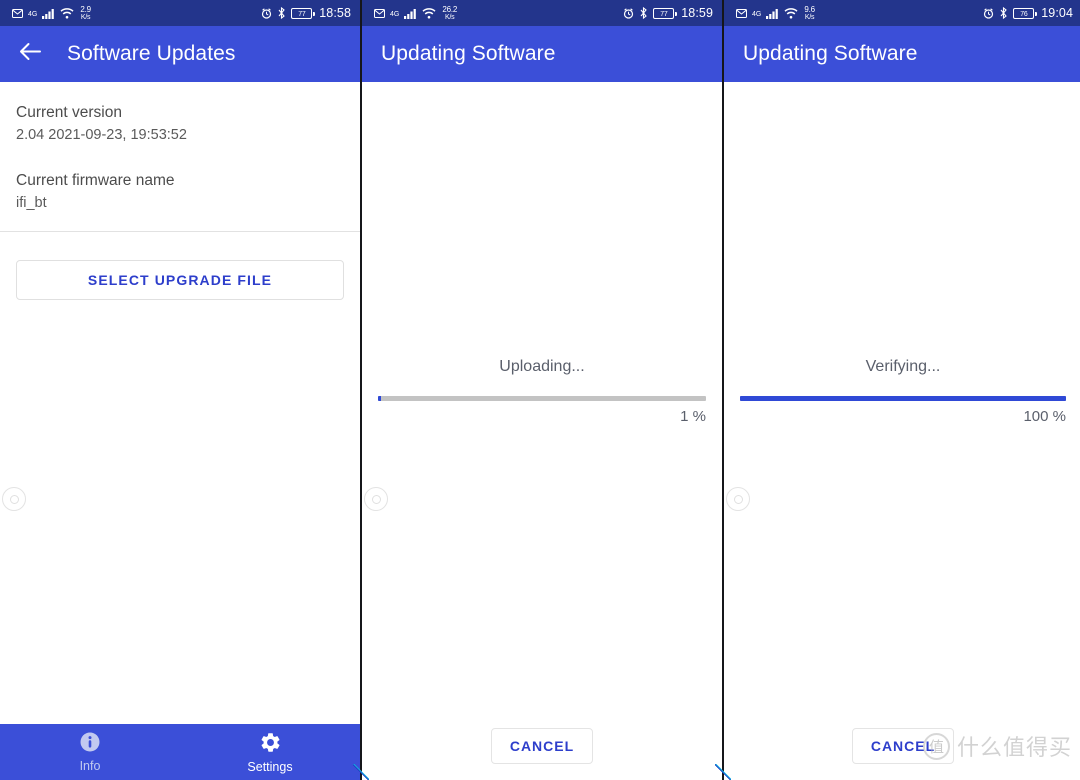  I want to click on current-version-value: 2.04 2021-09-23, 19:53:52, so click(101, 134).